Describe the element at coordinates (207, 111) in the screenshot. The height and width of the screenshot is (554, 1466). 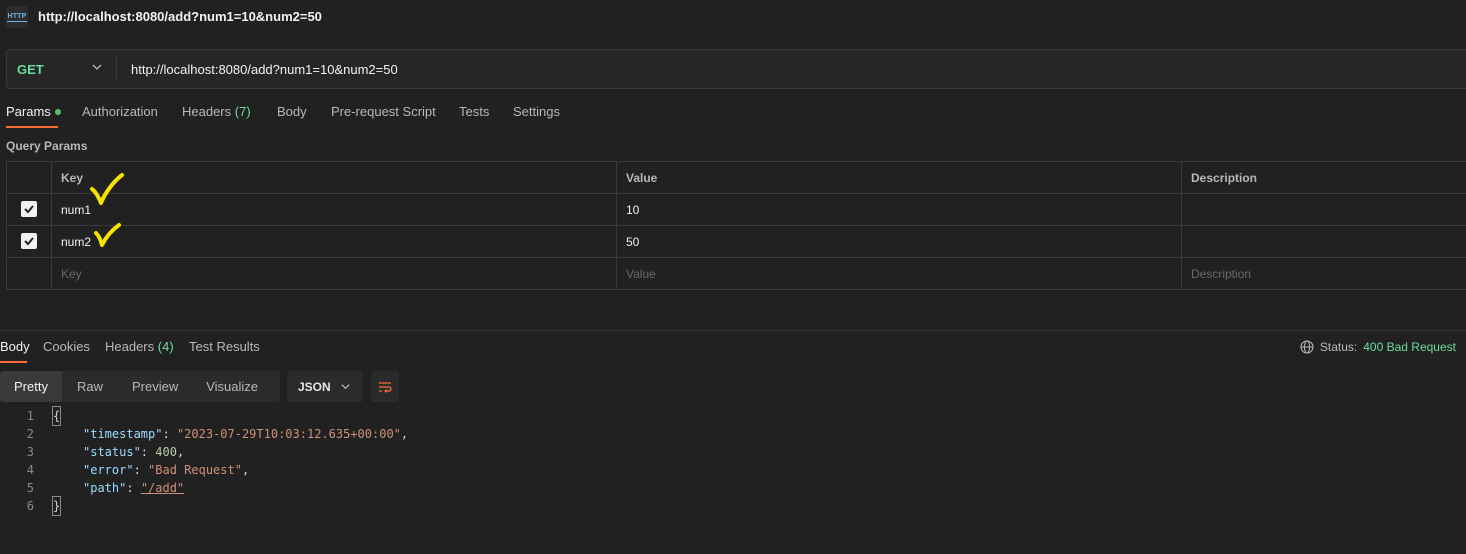
I see `tab-headers-label: Headers` at that location.